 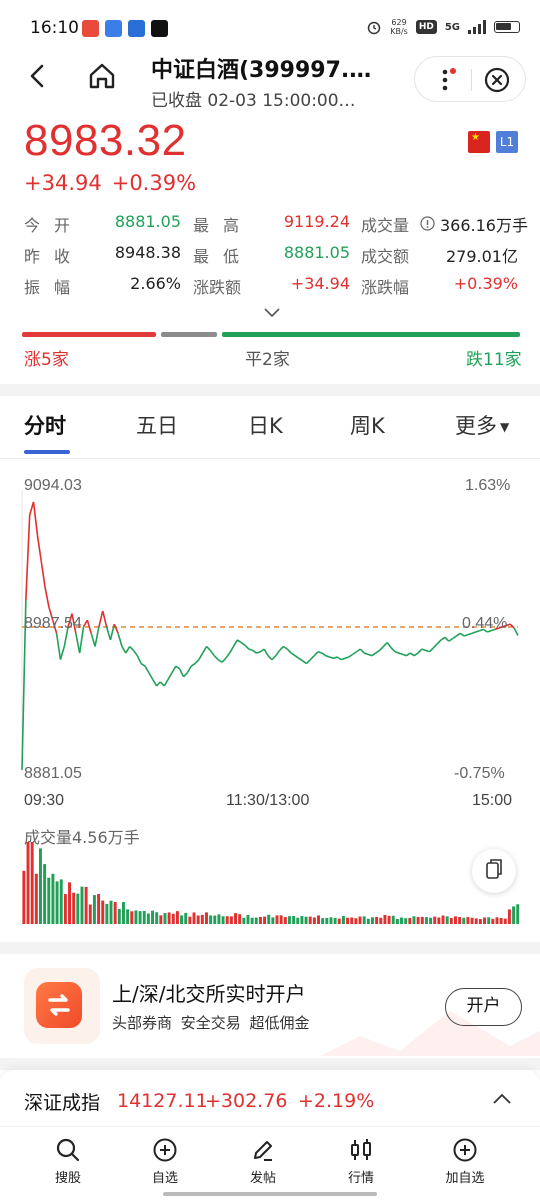 What do you see at coordinates (374, 28) in the screenshot?
I see `alarm-icon` at bounding box center [374, 28].